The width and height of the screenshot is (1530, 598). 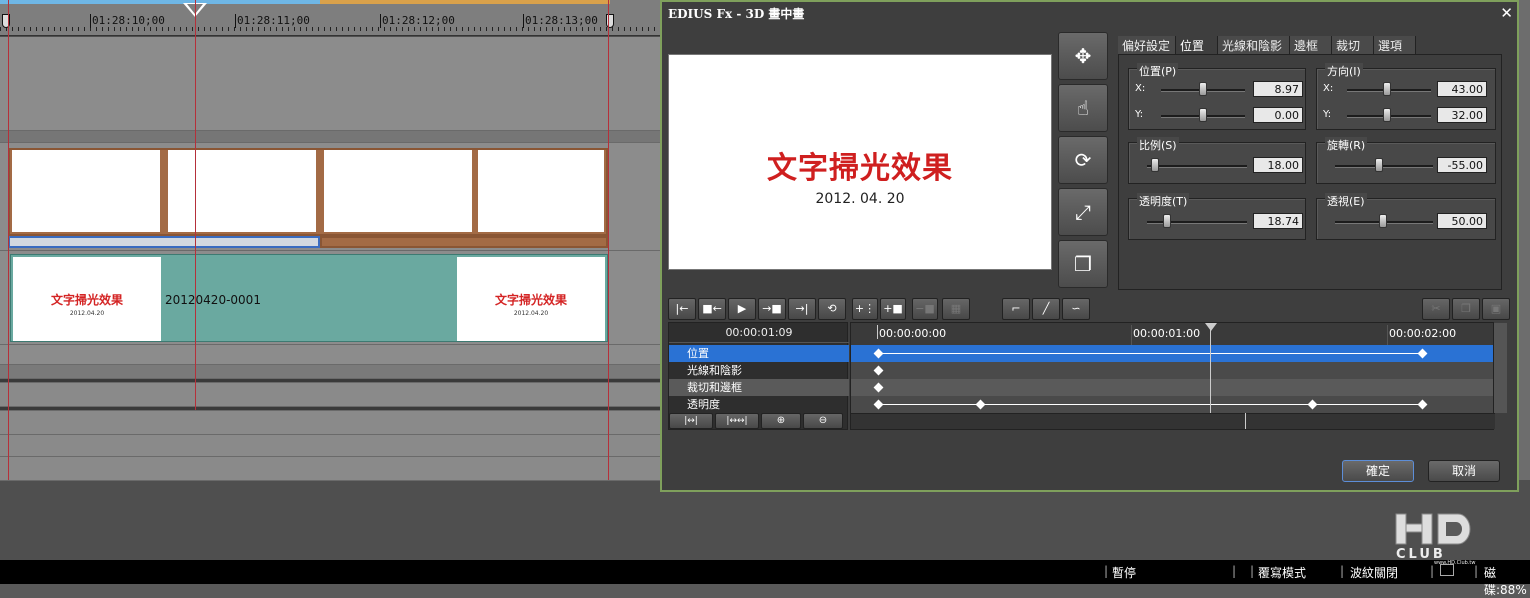 What do you see at coordinates (87, 299) in the screenshot?
I see `clip-thumbnail: 文字掃光效果 2012.04.20` at bounding box center [87, 299].